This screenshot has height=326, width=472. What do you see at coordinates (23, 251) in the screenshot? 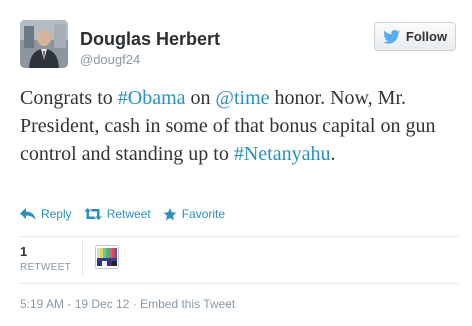
I see `retweet-count: 1` at bounding box center [23, 251].